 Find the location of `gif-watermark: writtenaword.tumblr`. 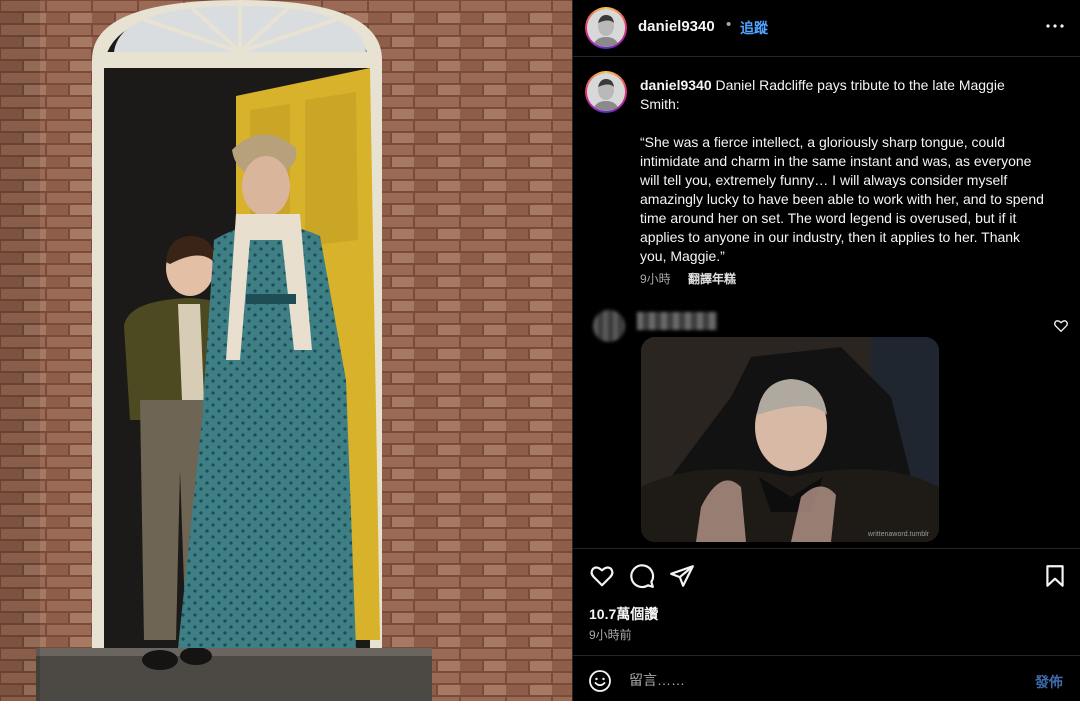

gif-watermark: writtenaword.tumblr is located at coordinates (898, 534).